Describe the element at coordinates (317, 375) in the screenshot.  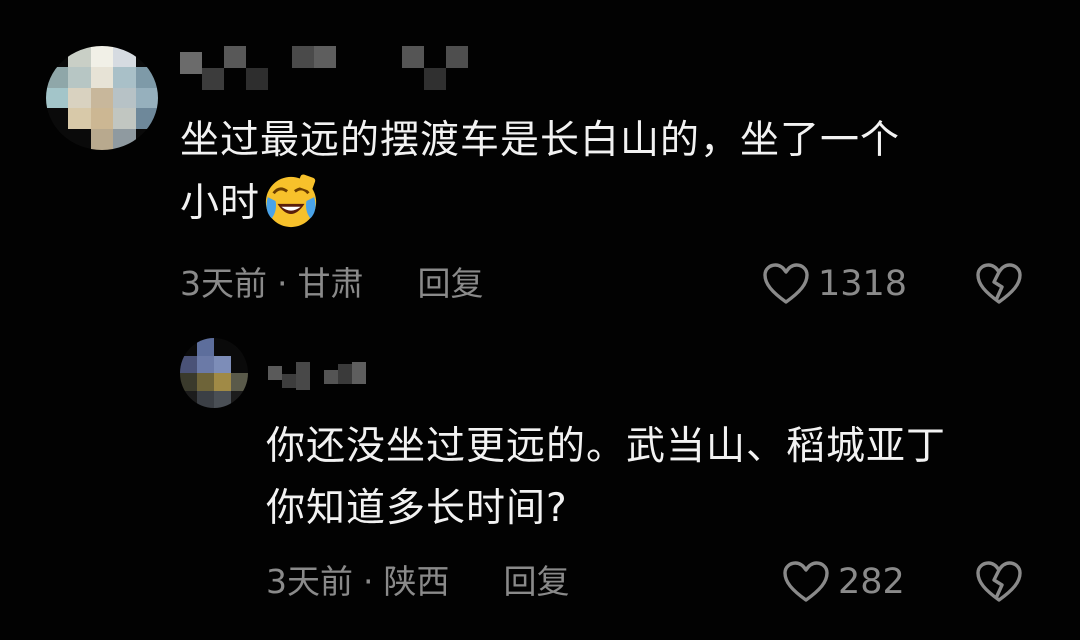
I see `replier-name-blurred` at that location.